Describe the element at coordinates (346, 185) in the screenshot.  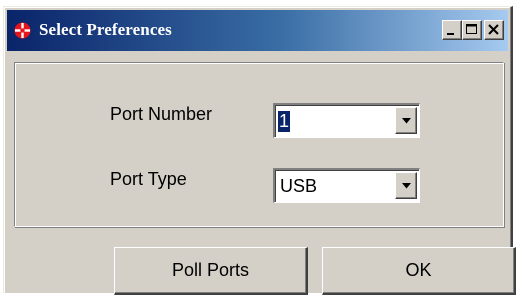
I see `port-type-select: USB` at that location.